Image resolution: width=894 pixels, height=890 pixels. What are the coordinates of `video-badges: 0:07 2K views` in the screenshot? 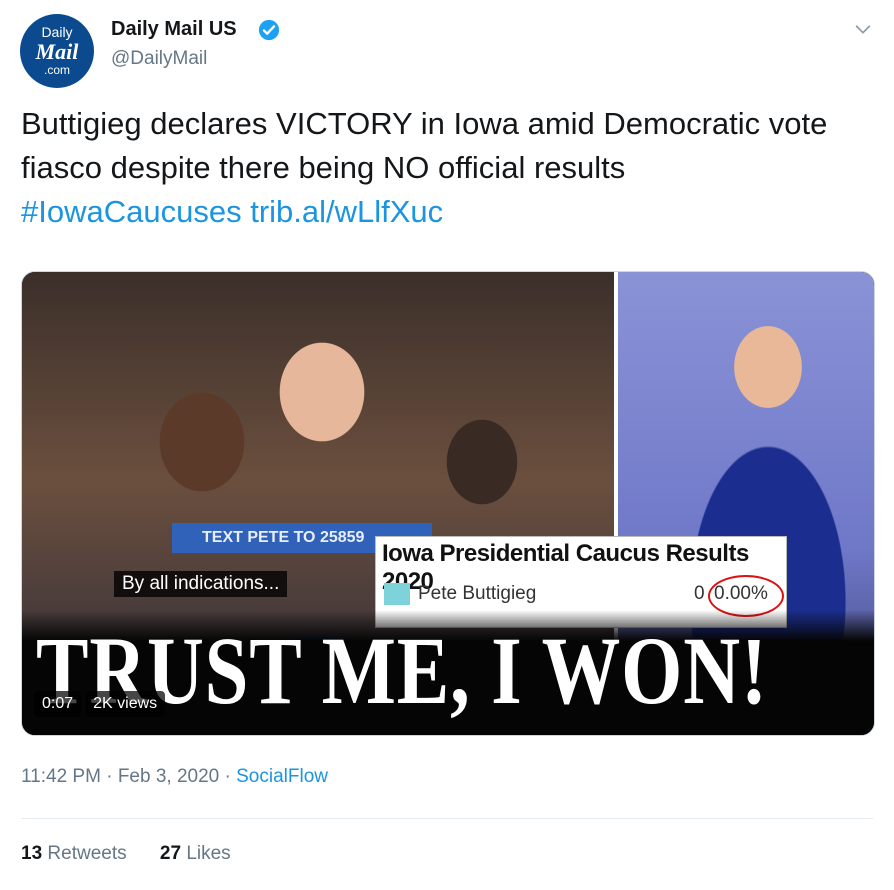 It's located at (100, 704).